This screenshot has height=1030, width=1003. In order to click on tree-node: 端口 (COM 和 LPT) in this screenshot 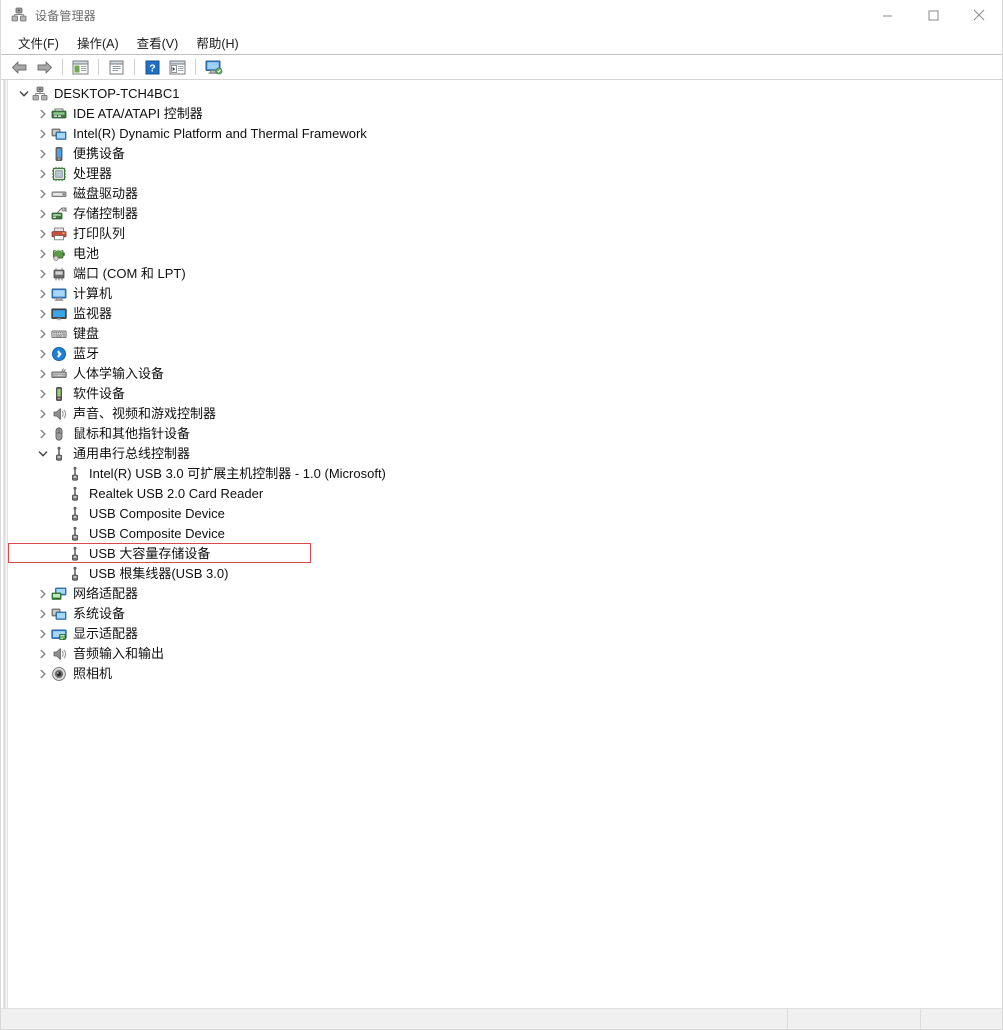, I will do `click(505, 274)`.